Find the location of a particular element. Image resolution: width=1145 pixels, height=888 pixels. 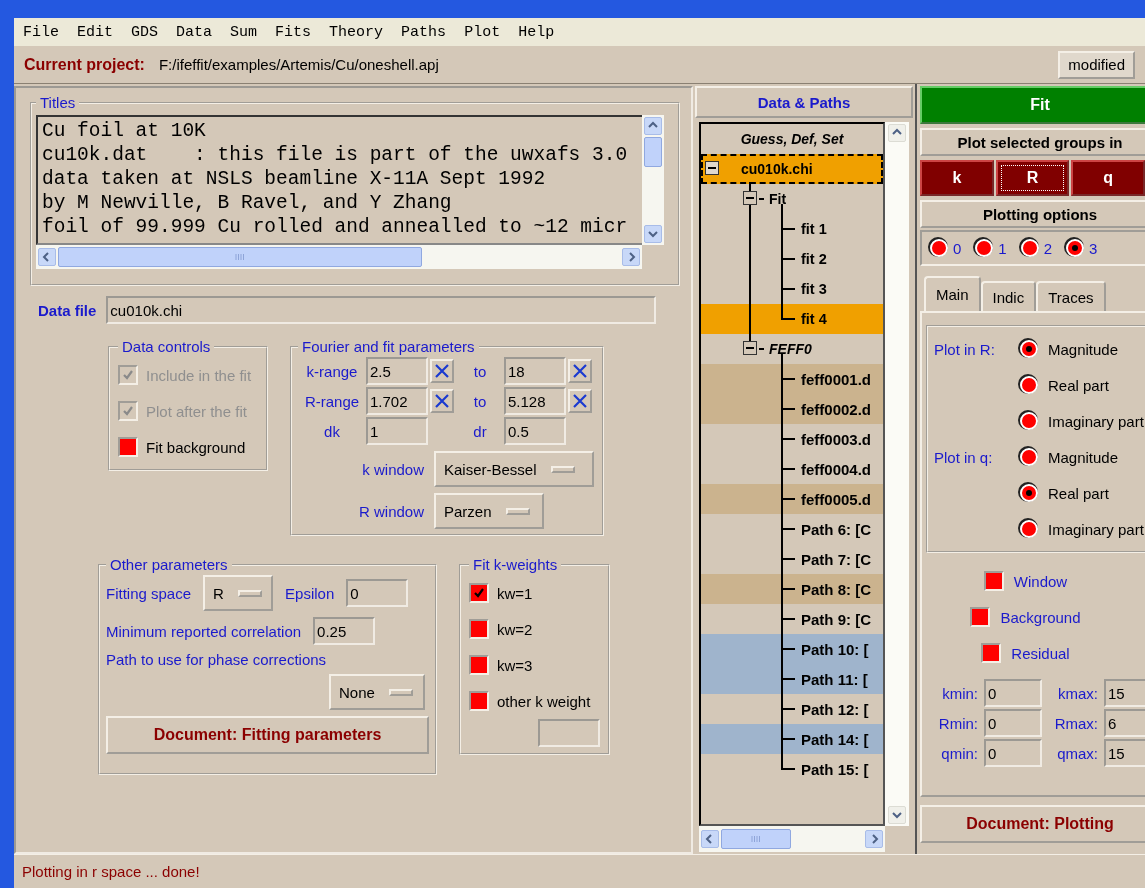

menu-item: File is located at coordinates (41, 32).